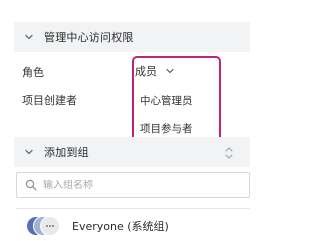 Image resolution: width=320 pixels, height=241 pixels. Describe the element at coordinates (50, 225) in the screenshot. I see `ellipsis-icon` at that location.